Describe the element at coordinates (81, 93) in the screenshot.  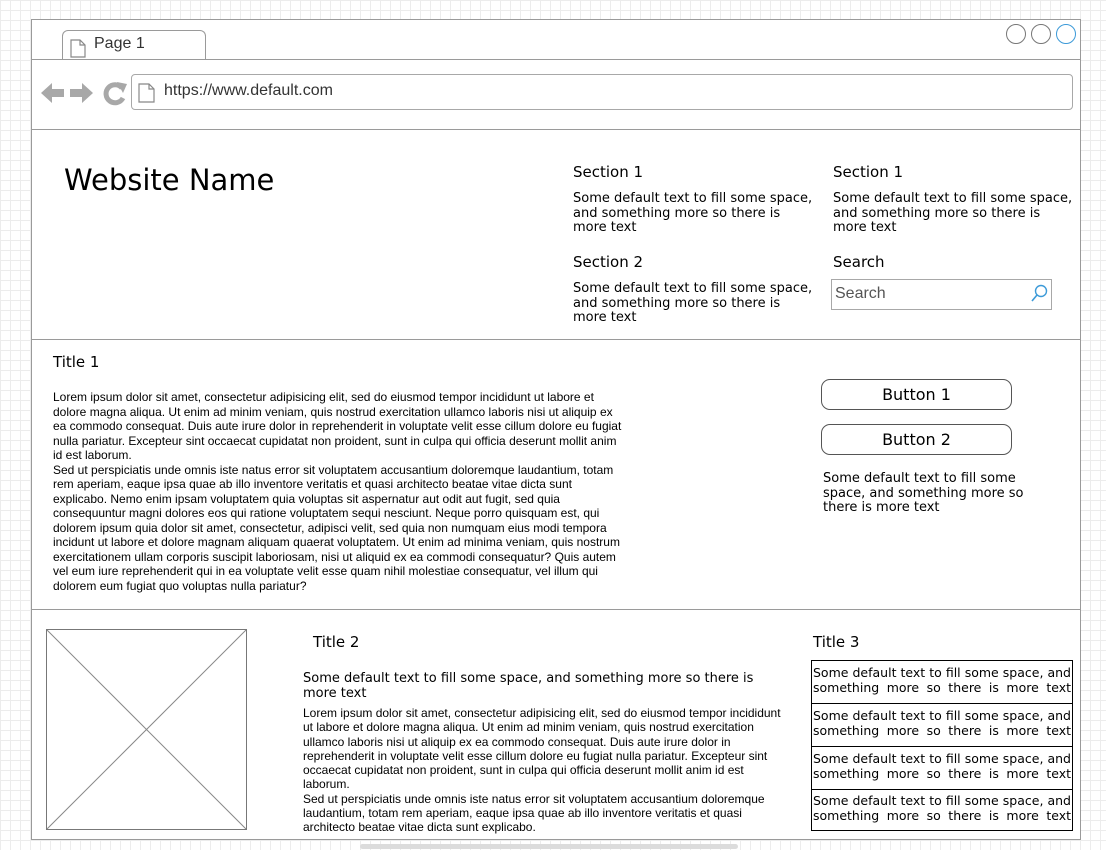
I see `forward-arrow-icon` at that location.